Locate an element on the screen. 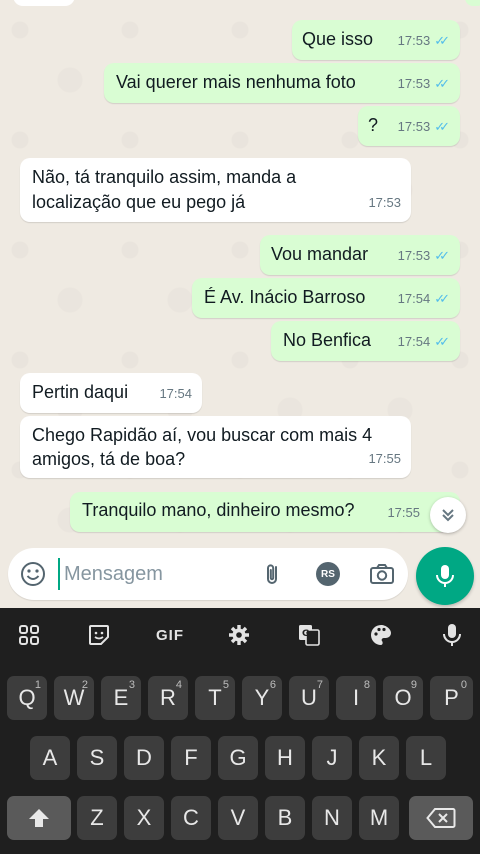 The height and width of the screenshot is (854, 480). key-m: M is located at coordinates (379, 818).